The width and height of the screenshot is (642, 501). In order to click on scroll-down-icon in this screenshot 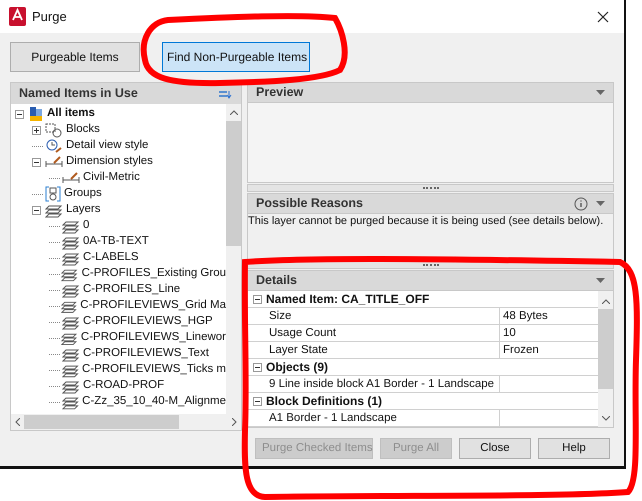, I will do `click(606, 418)`.